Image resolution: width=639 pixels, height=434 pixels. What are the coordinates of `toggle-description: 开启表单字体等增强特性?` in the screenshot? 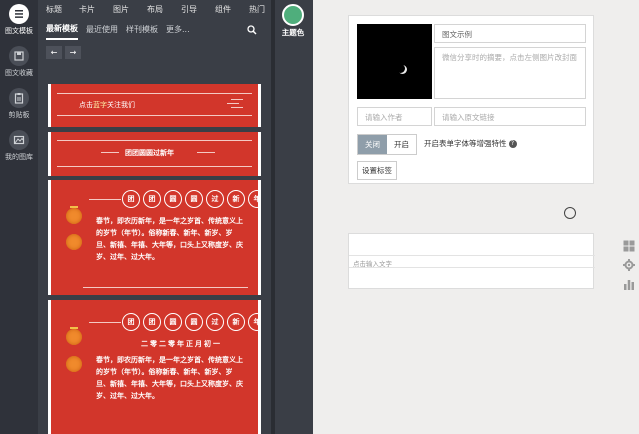 It's located at (470, 143).